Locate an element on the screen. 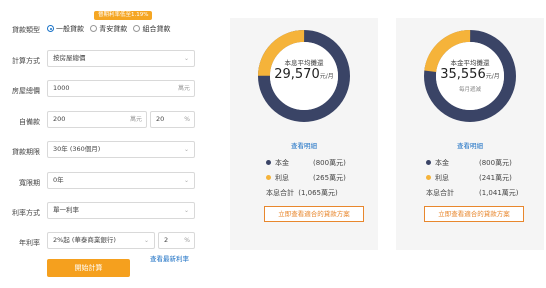 The width and height of the screenshot is (546, 288). latest-rate-link: 查看最新利率 is located at coordinates (169, 258).